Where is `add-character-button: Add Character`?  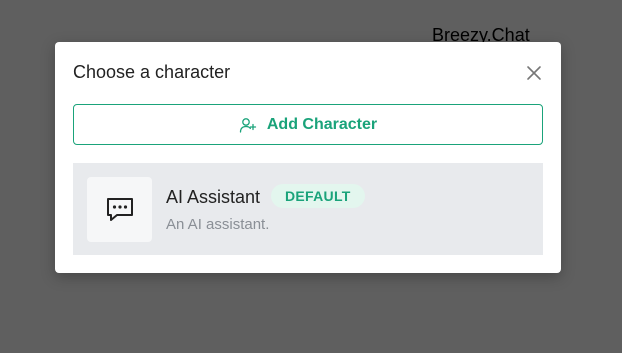
add-character-button: Add Character is located at coordinates (308, 124).